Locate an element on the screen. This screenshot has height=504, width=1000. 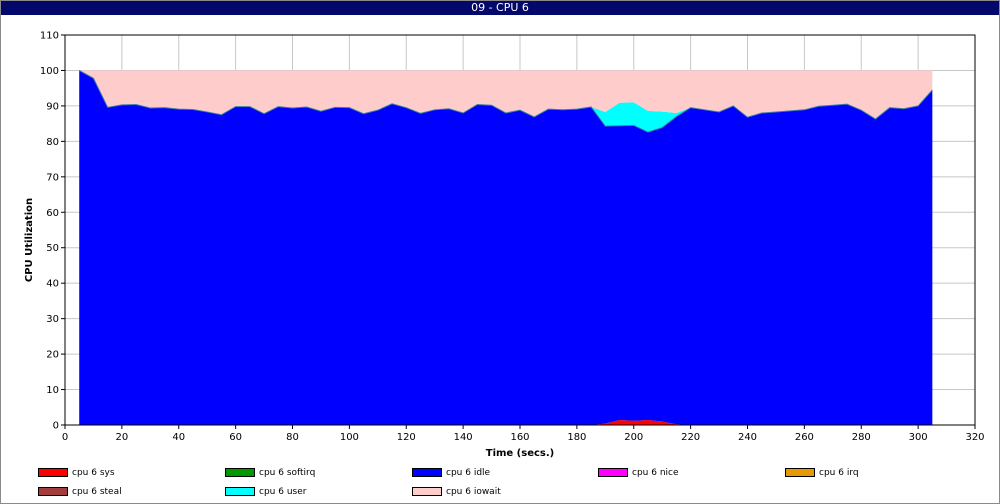
y-tick-label: 80 is located at coordinates (52, 142).